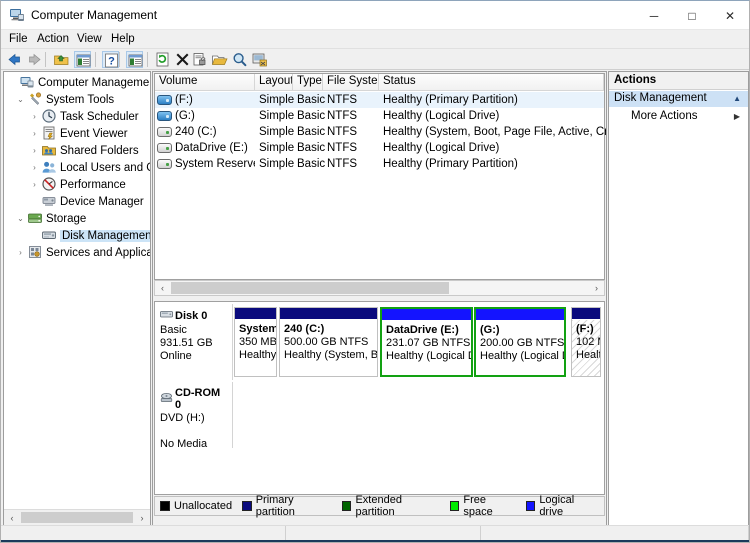  I want to click on volume-name-label: 240 (C:), so click(196, 132).